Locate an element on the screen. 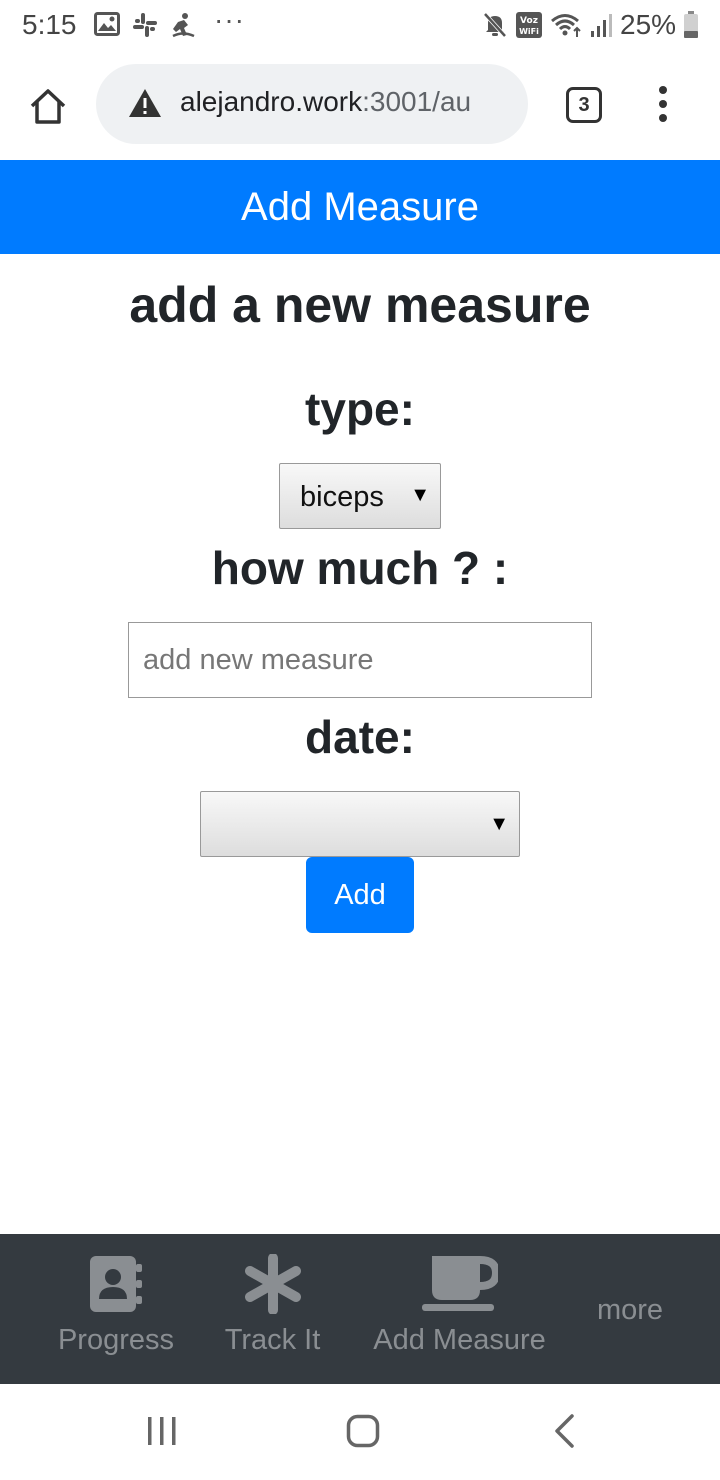 The image size is (720, 1480). type-select: biceps ▼ is located at coordinates (360, 496).